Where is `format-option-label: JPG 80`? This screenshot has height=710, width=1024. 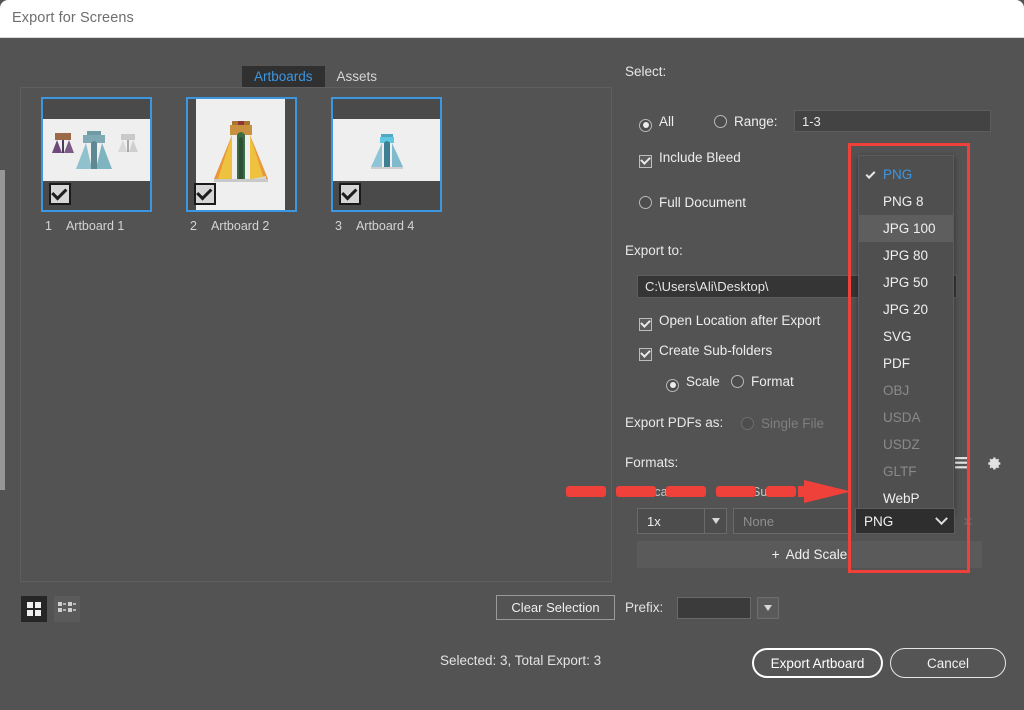 format-option-label: JPG 80 is located at coordinates (906, 255).